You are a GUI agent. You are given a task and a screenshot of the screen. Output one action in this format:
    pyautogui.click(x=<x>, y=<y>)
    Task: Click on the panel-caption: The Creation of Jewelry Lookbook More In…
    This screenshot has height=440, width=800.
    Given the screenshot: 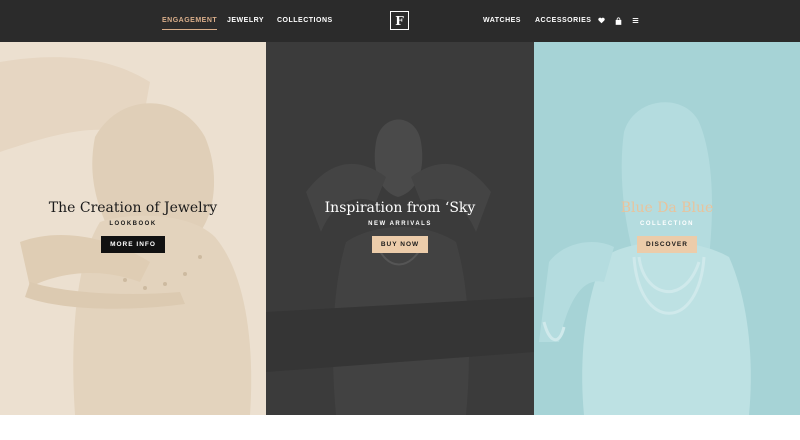 What is the action you would take?
    pyautogui.click(x=133, y=226)
    